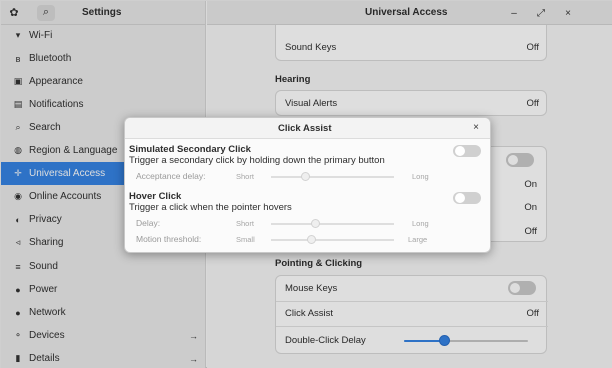  I want to click on motion-threshold-label: Motion threshold:, so click(169, 239).